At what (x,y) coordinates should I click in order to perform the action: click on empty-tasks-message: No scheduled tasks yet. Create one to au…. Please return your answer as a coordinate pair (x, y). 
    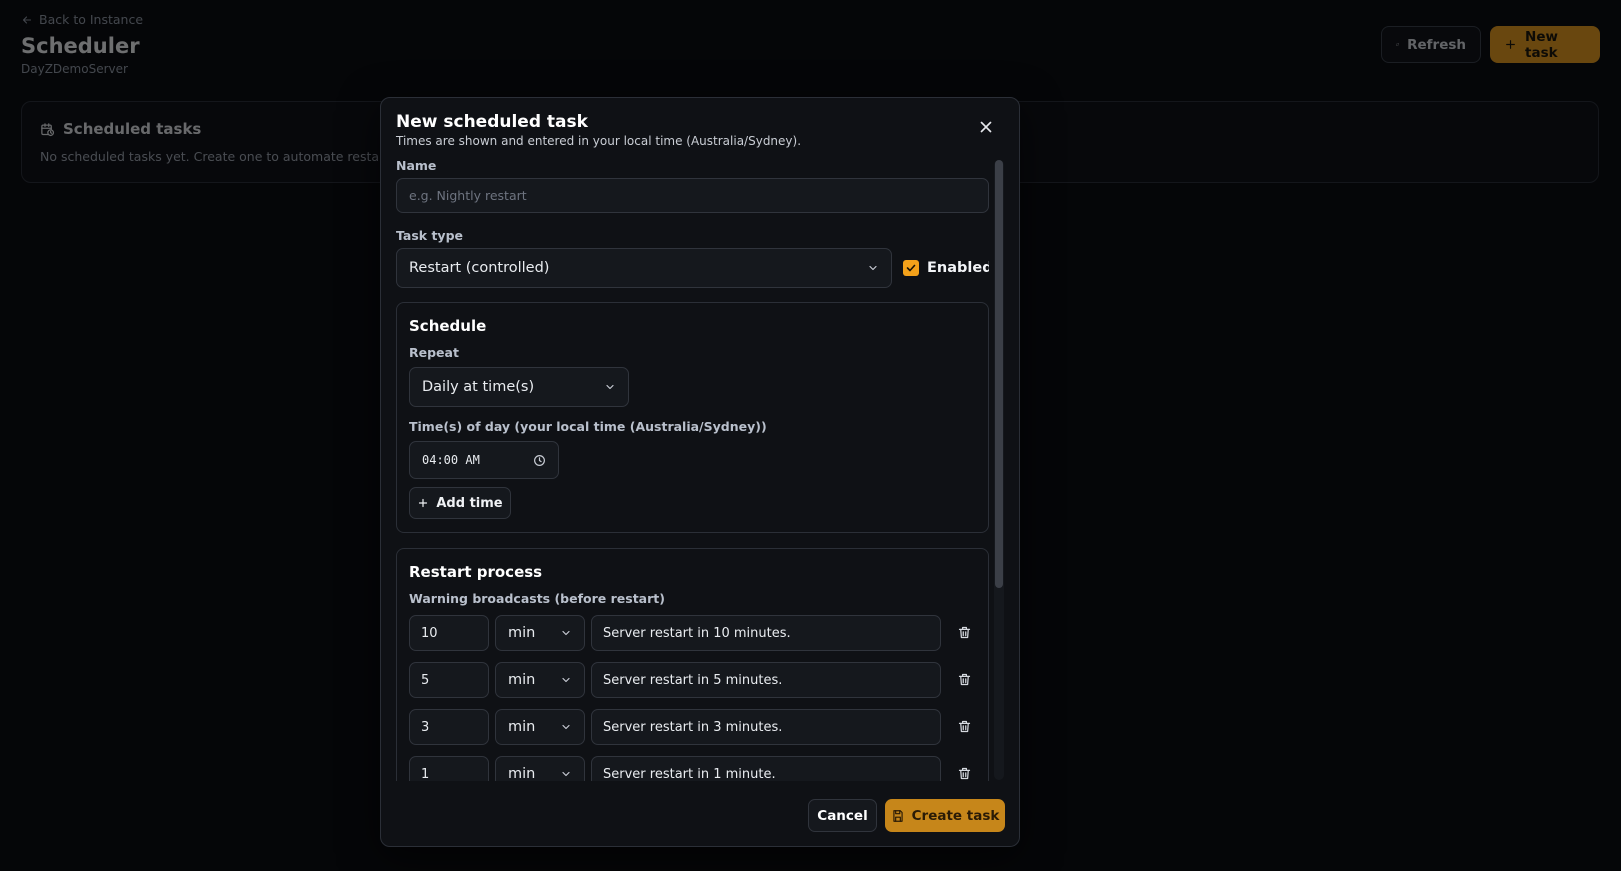
    Looking at the image, I should click on (225, 156).